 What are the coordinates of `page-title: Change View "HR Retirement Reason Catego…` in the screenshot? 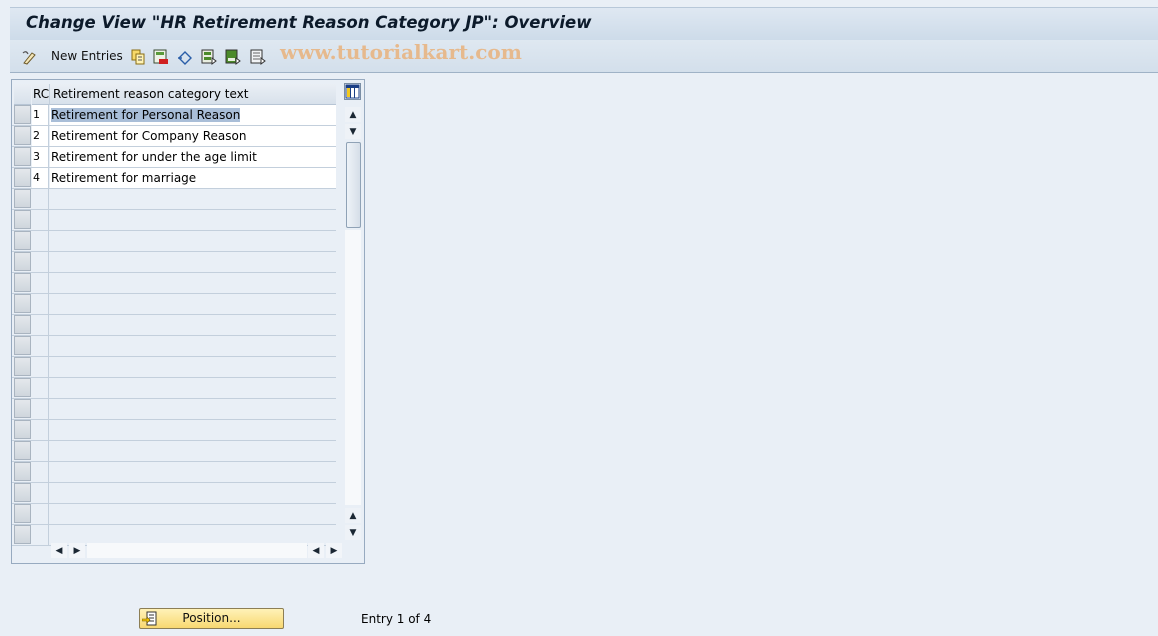 It's located at (309, 22).